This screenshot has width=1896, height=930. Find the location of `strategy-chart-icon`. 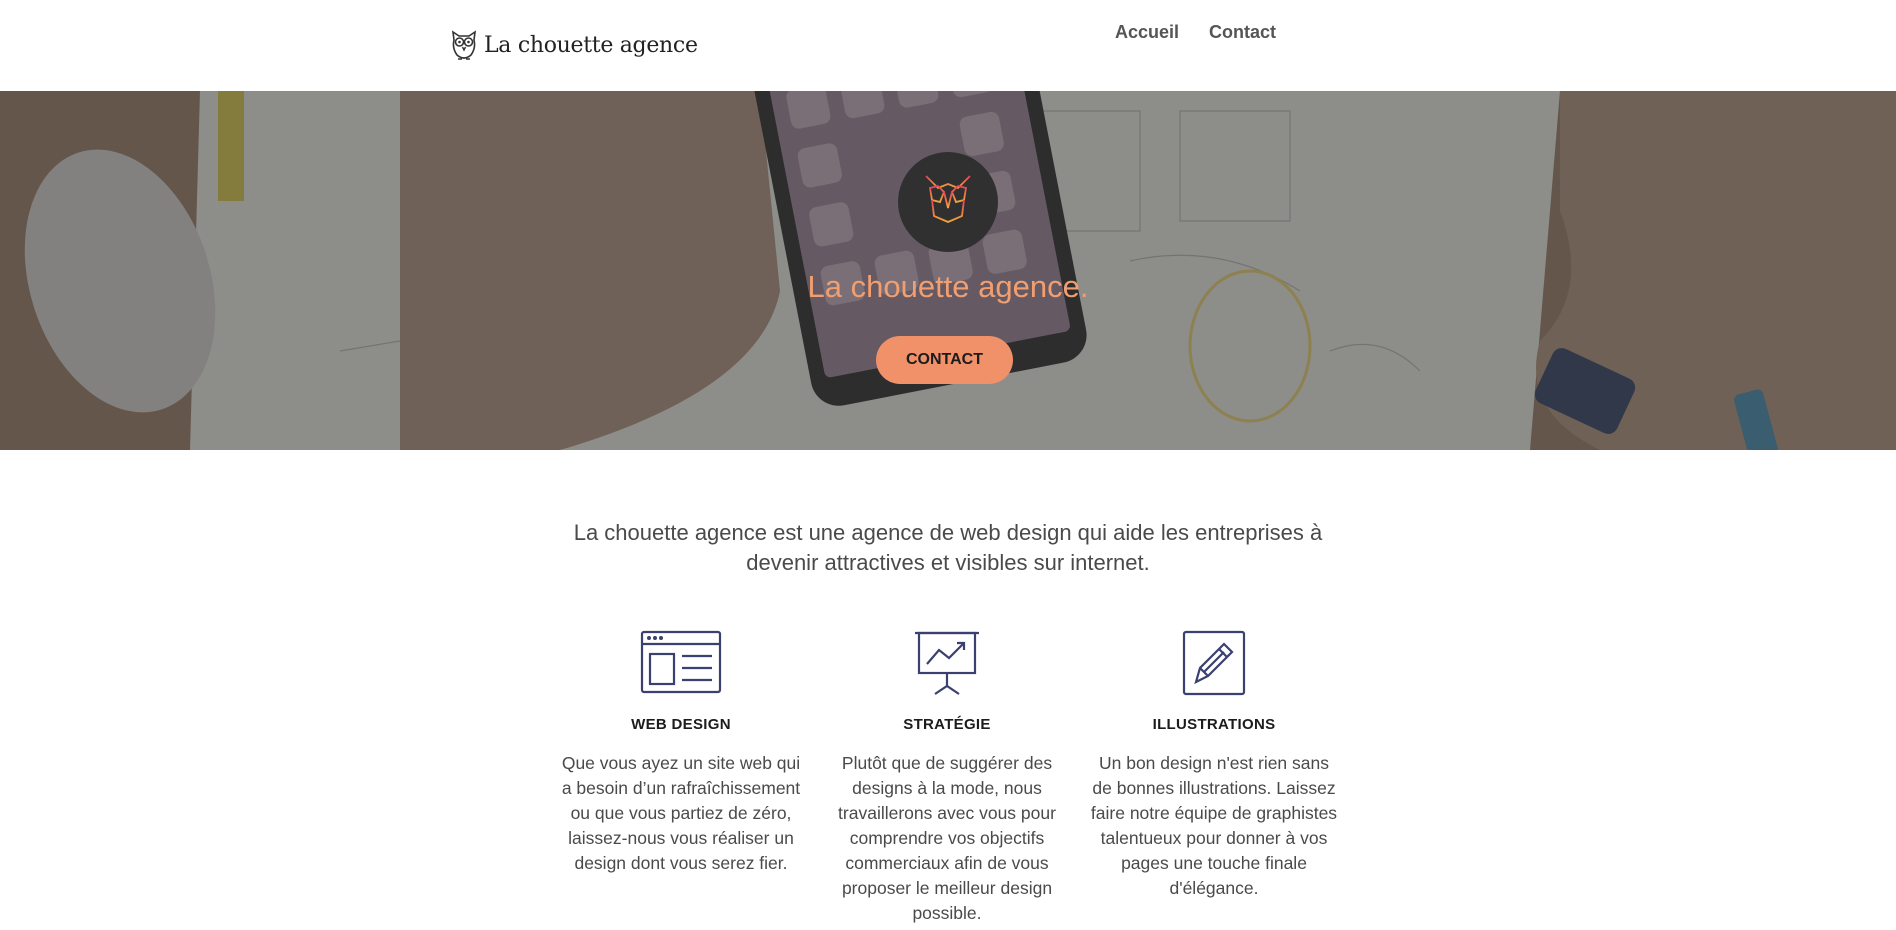

strategy-chart-icon is located at coordinates (947, 663).